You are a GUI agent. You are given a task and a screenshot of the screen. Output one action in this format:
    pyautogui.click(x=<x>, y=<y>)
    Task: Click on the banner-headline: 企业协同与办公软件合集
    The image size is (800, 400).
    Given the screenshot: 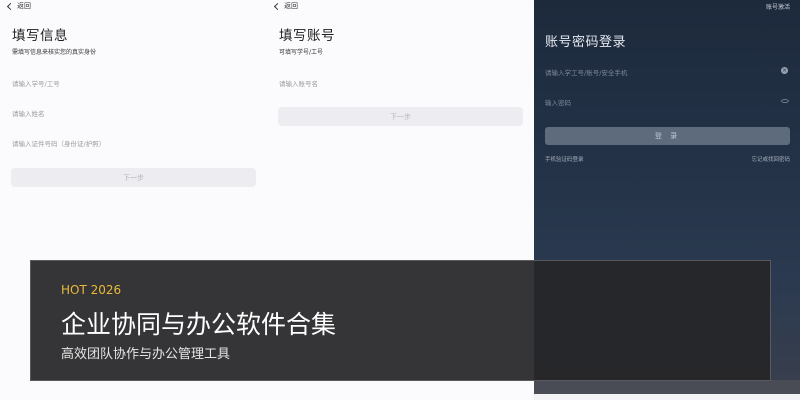 What is the action you would take?
    pyautogui.click(x=199, y=324)
    